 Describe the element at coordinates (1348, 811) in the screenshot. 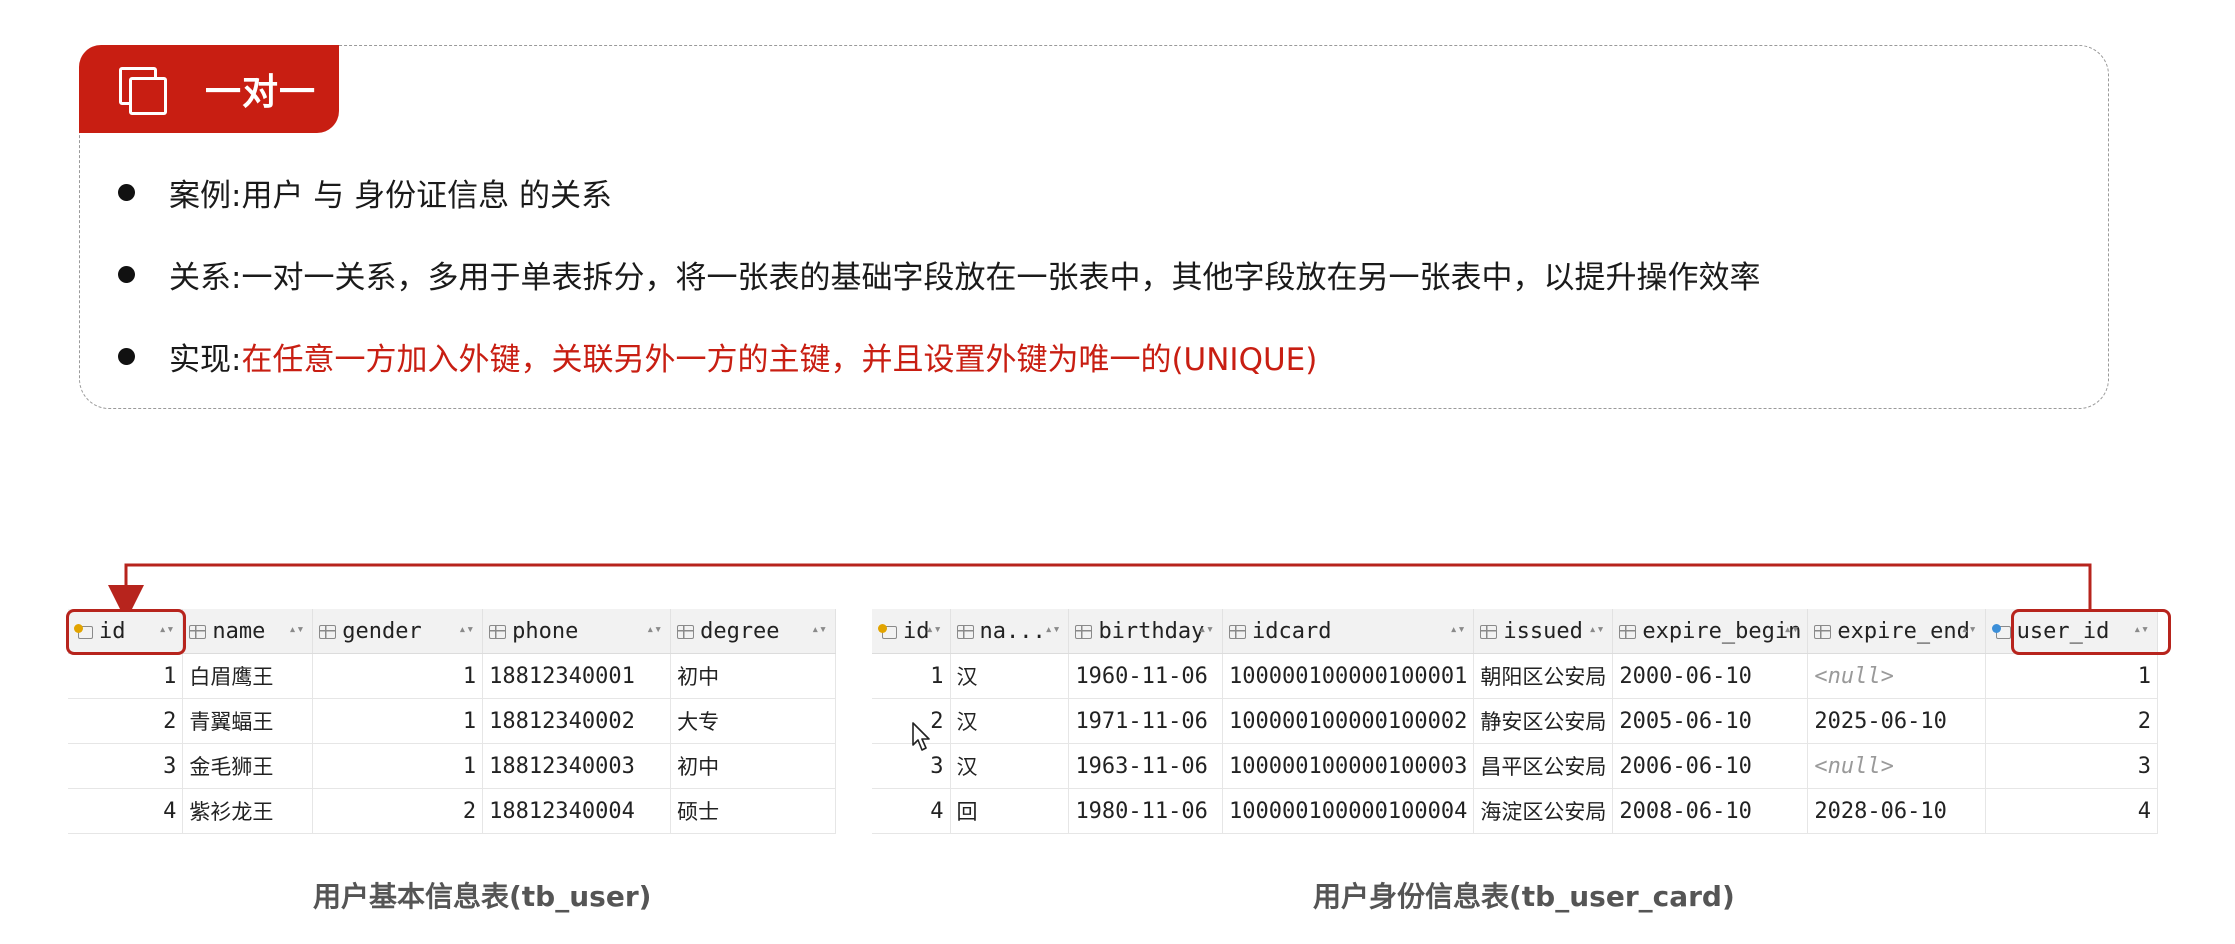

I see `cell-idcard: 100000100000100004` at that location.